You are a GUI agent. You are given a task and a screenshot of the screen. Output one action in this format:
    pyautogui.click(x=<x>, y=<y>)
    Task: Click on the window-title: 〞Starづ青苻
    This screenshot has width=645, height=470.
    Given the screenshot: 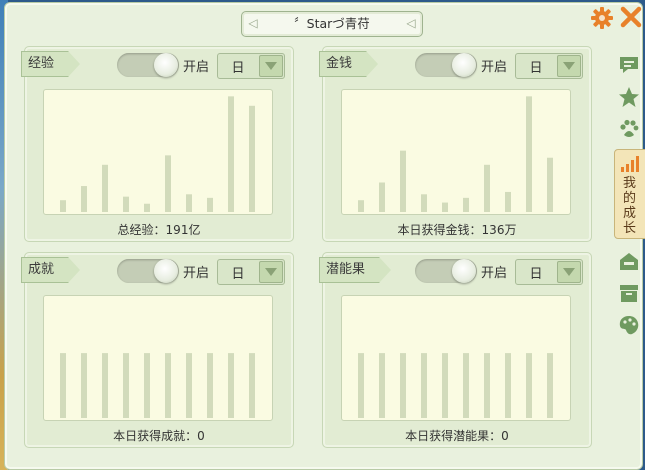 What is the action you would take?
    pyautogui.click(x=332, y=23)
    